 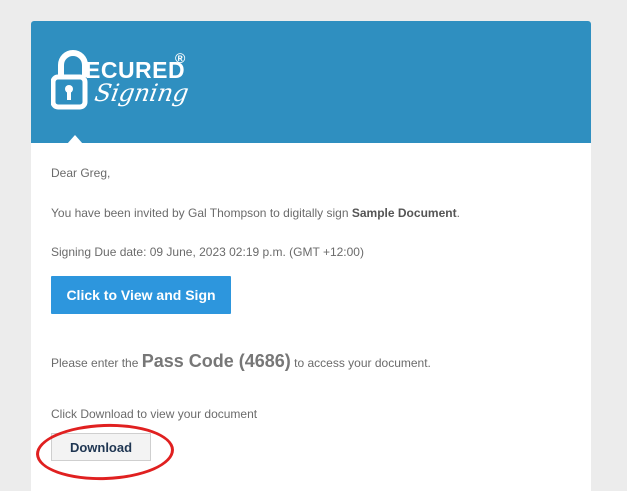 I want to click on greeting: Dear Greg,, so click(x=81, y=173).